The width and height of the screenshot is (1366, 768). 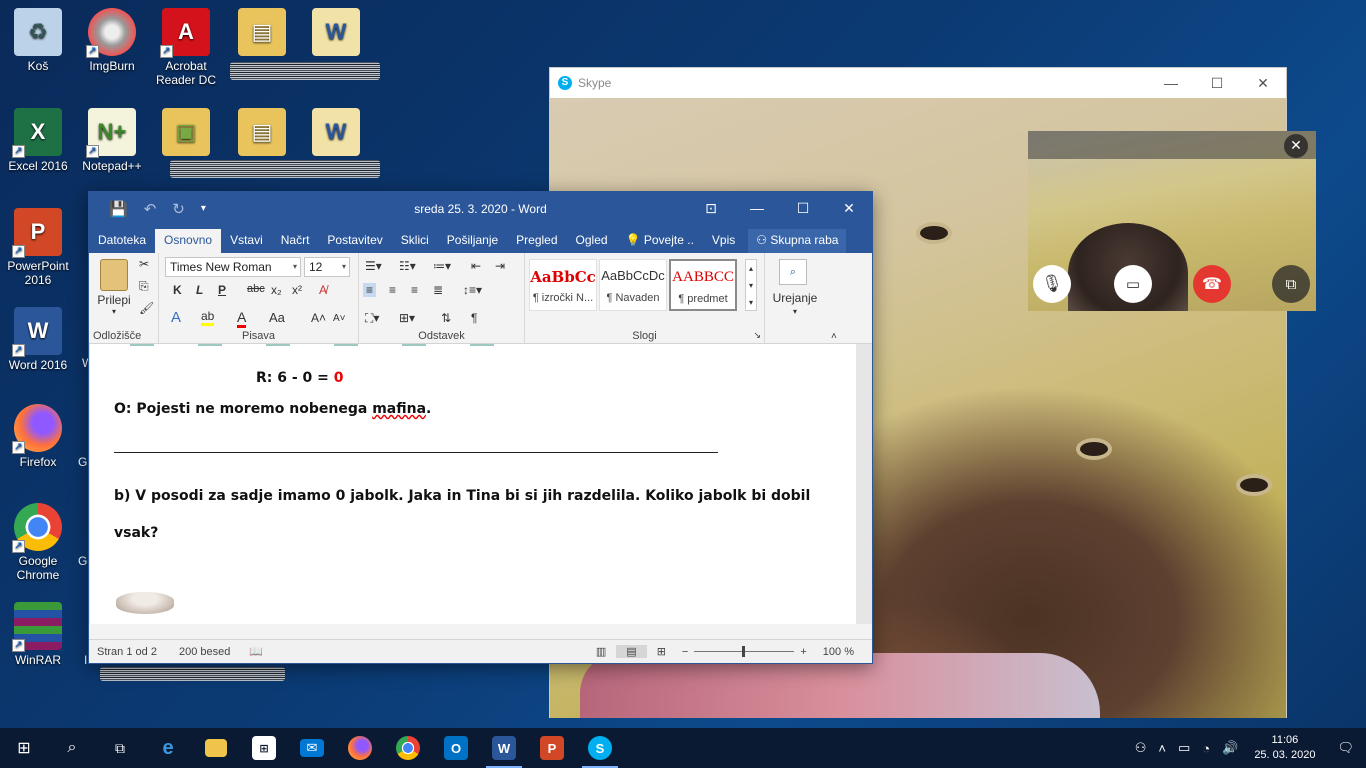 I want to click on taskbar-file-explorer, so click(x=216, y=748).